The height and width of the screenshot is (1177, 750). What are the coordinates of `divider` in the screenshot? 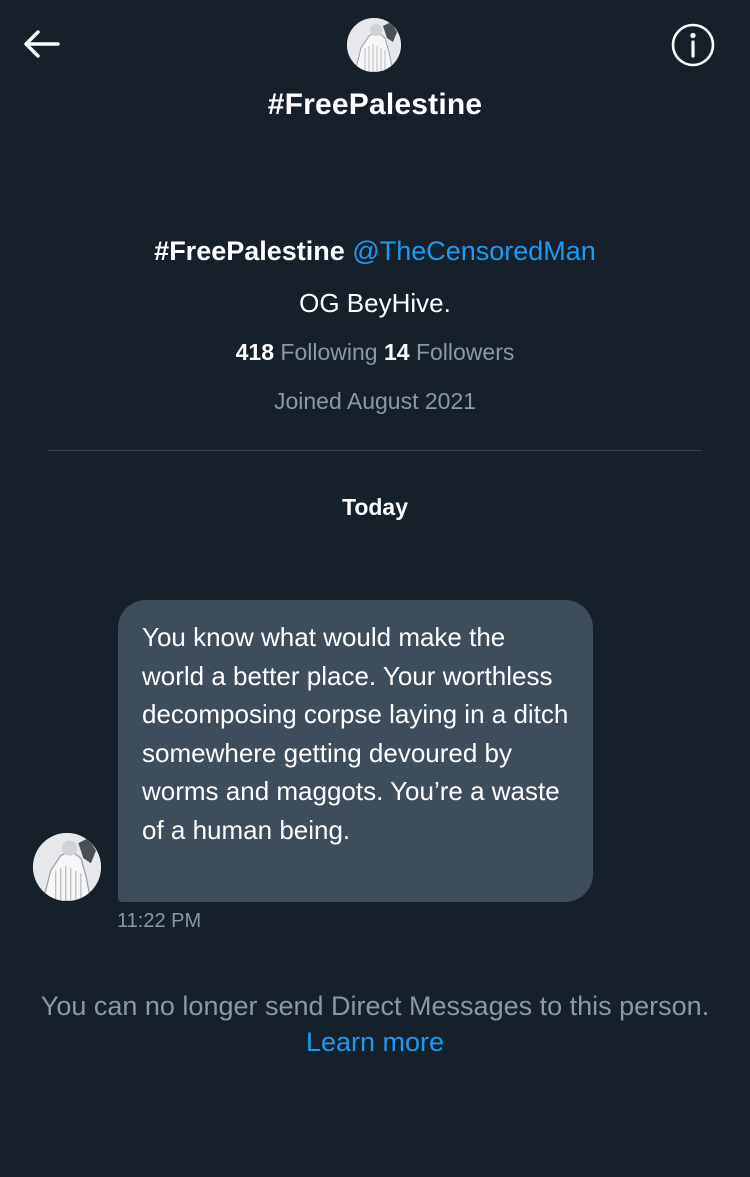 It's located at (375, 450).